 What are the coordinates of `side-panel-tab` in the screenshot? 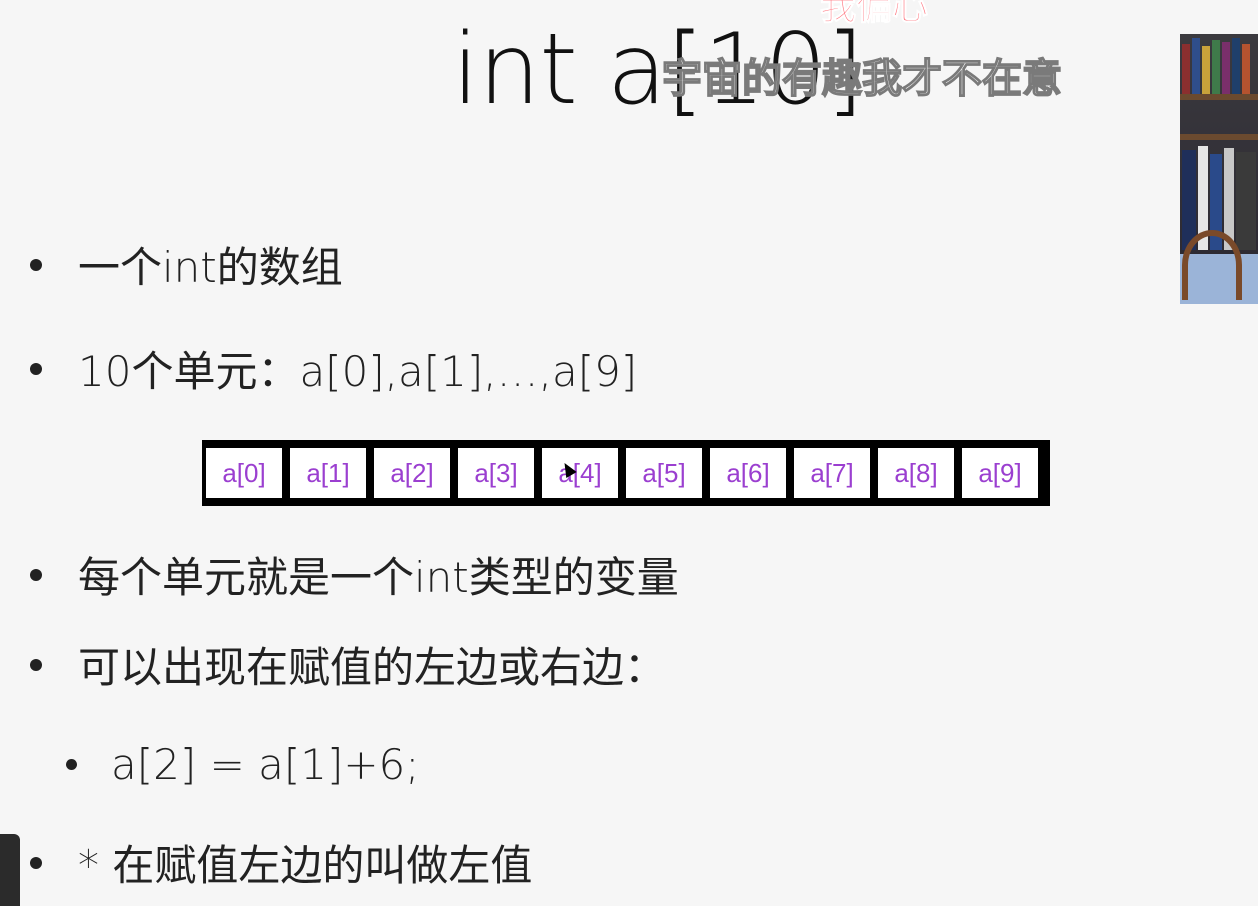 It's located at (10, 870).